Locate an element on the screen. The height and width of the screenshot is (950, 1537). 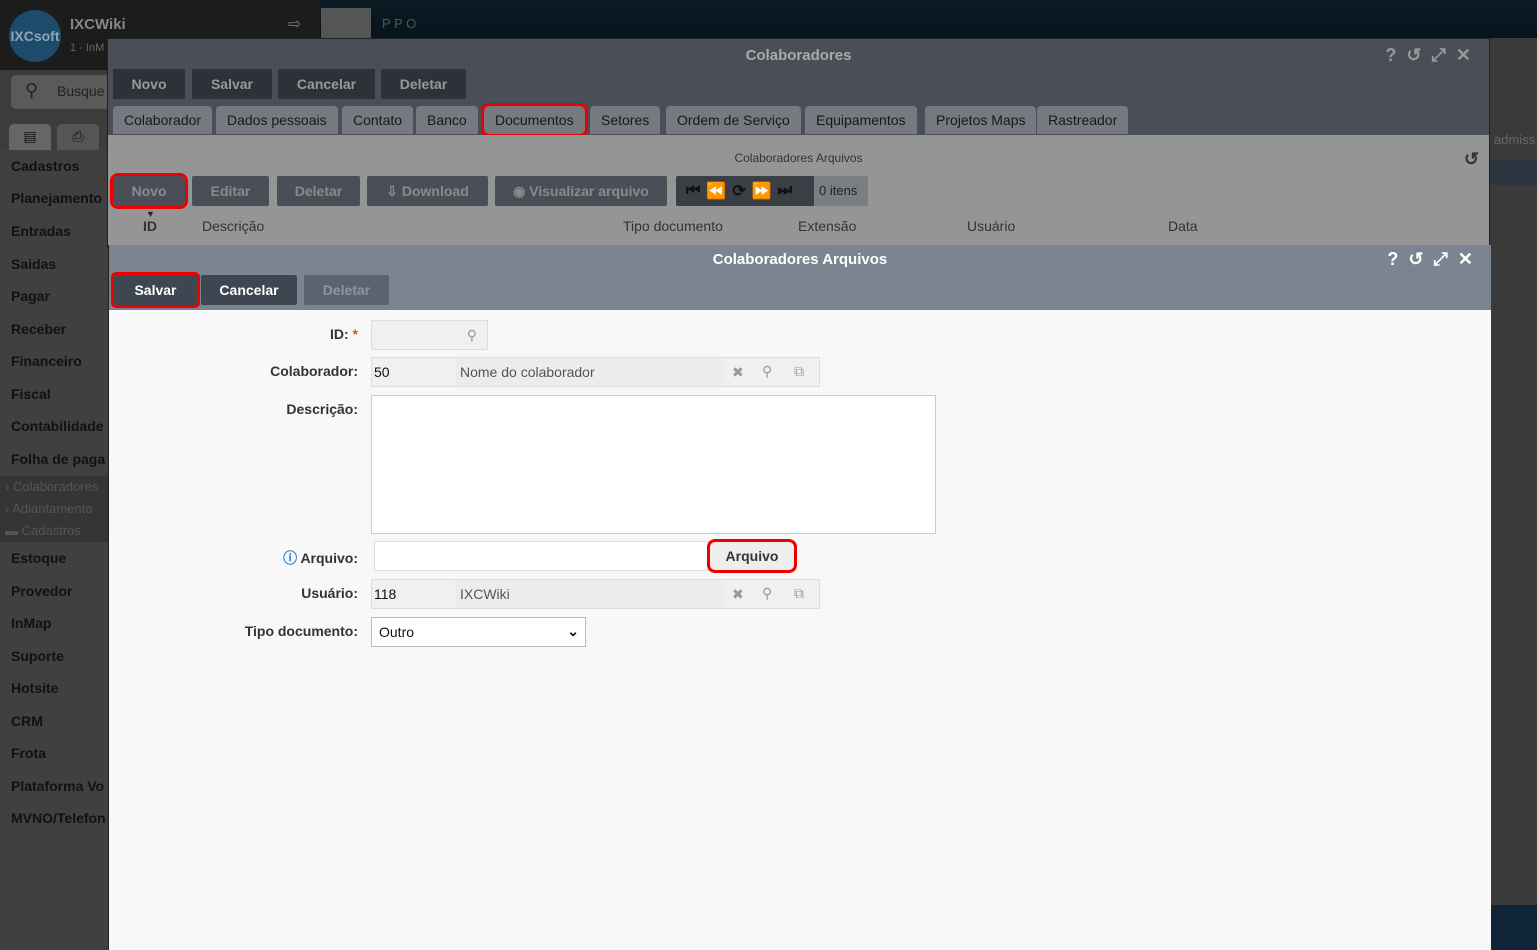
tab-rastreador: Rastreador is located at coordinates (1083, 120).